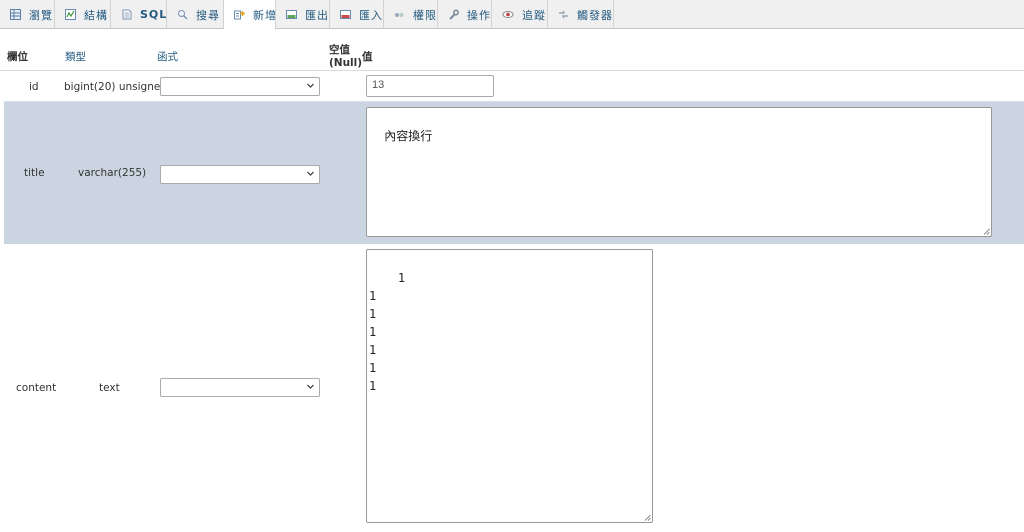 The height and width of the screenshot is (532, 1024). I want to click on header-null: 空值 (Null), so click(345, 55).